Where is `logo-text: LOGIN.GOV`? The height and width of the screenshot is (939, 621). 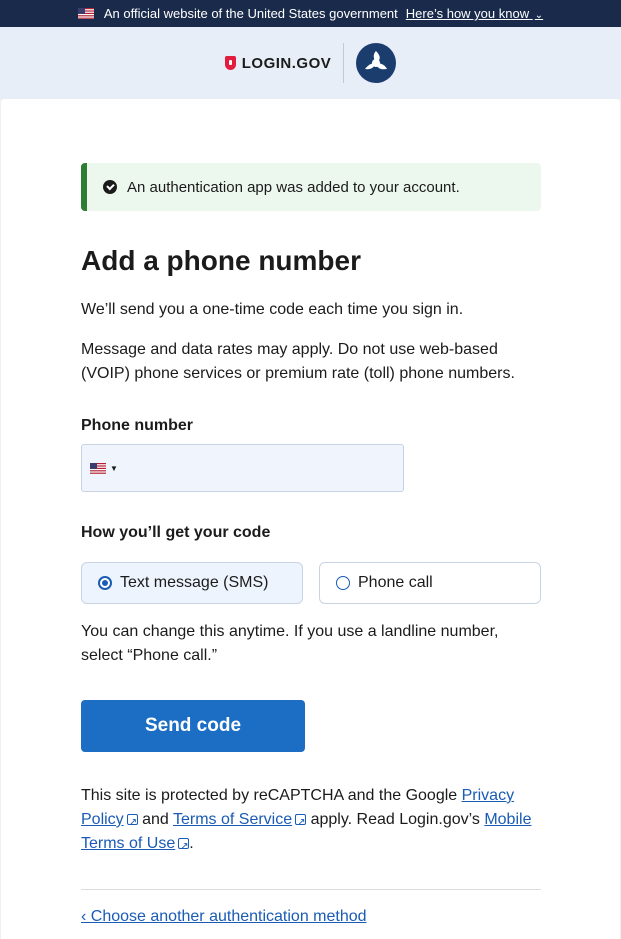
logo-text: LOGIN.GOV is located at coordinates (286, 63).